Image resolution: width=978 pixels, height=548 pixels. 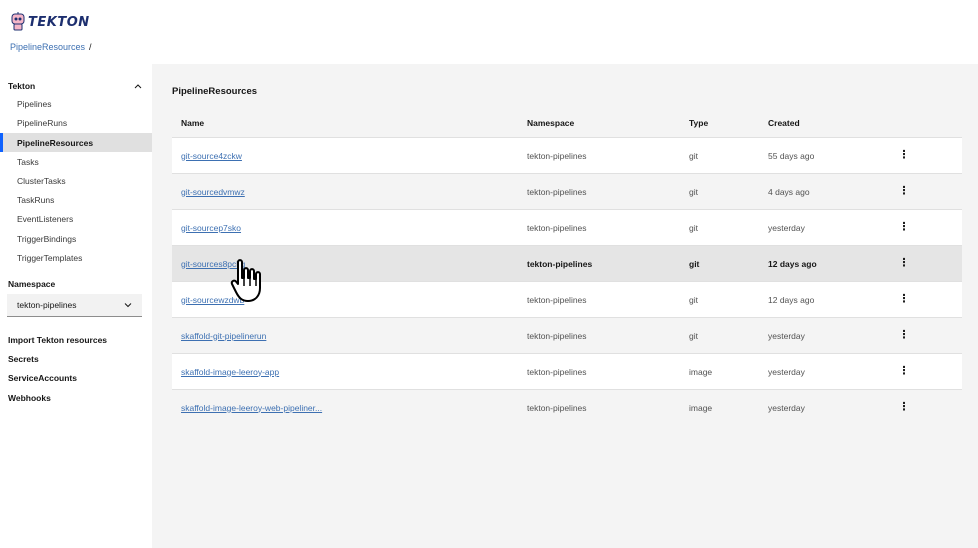 What do you see at coordinates (550, 123) in the screenshot?
I see `column-header-namespace: Namespace` at bounding box center [550, 123].